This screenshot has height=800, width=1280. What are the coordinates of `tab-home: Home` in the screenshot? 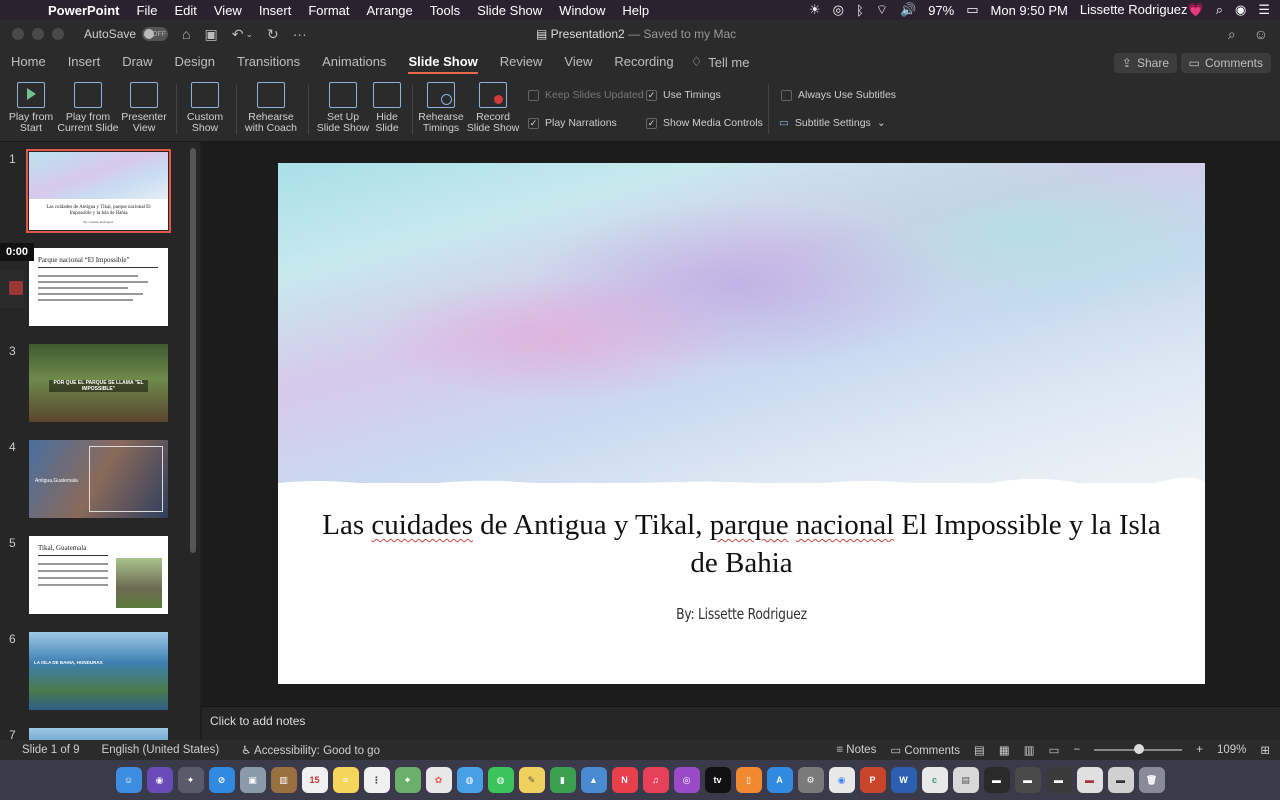 It's located at (28, 62).